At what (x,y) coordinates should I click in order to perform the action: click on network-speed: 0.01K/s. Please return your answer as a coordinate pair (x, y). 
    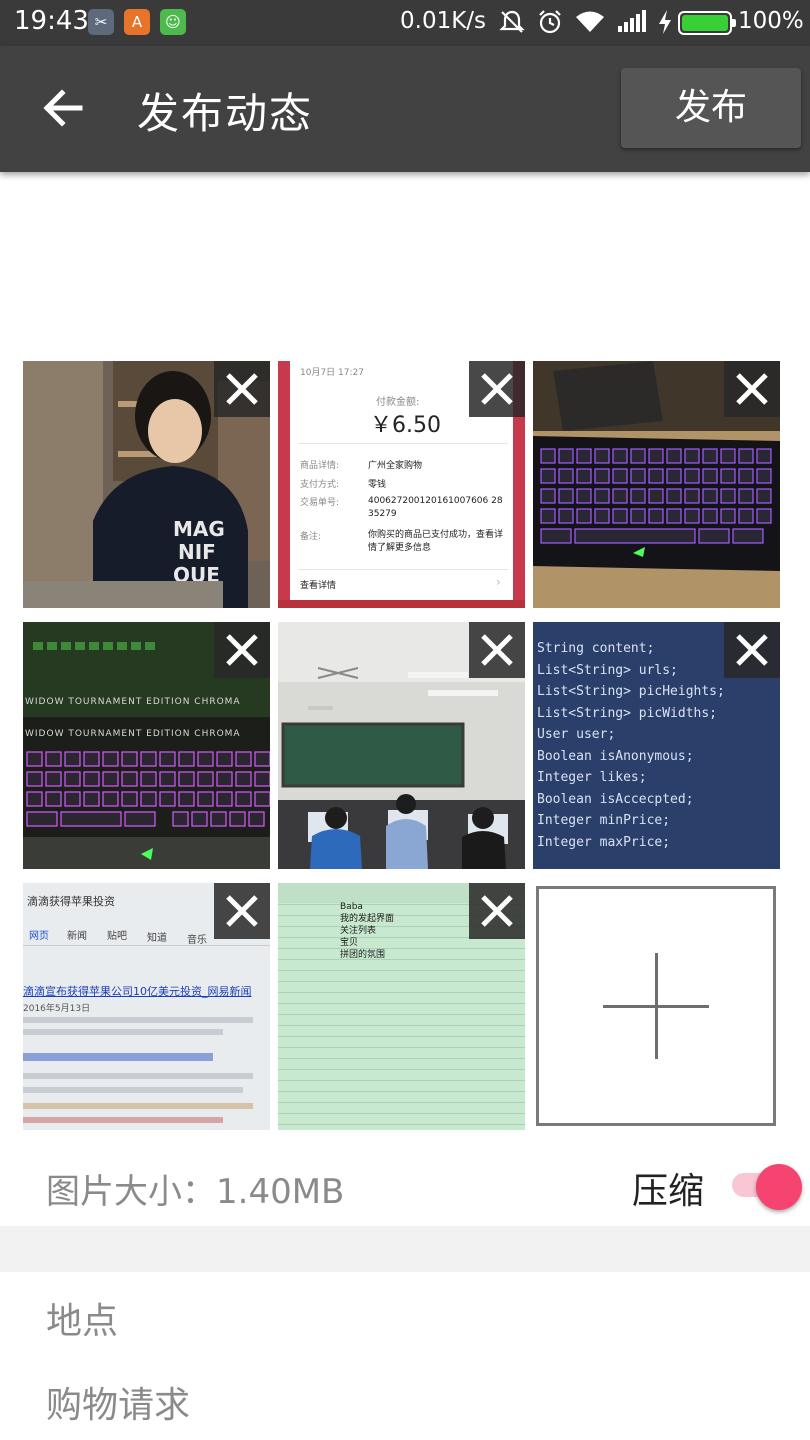
    Looking at the image, I should click on (443, 21).